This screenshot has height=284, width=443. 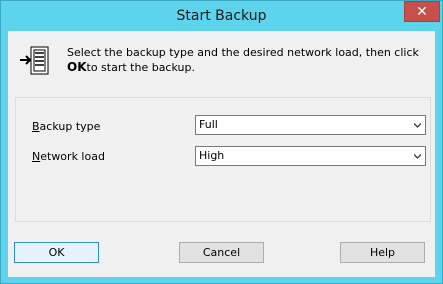 What do you see at coordinates (68, 156) in the screenshot?
I see `network-load-label: Network load` at bounding box center [68, 156].